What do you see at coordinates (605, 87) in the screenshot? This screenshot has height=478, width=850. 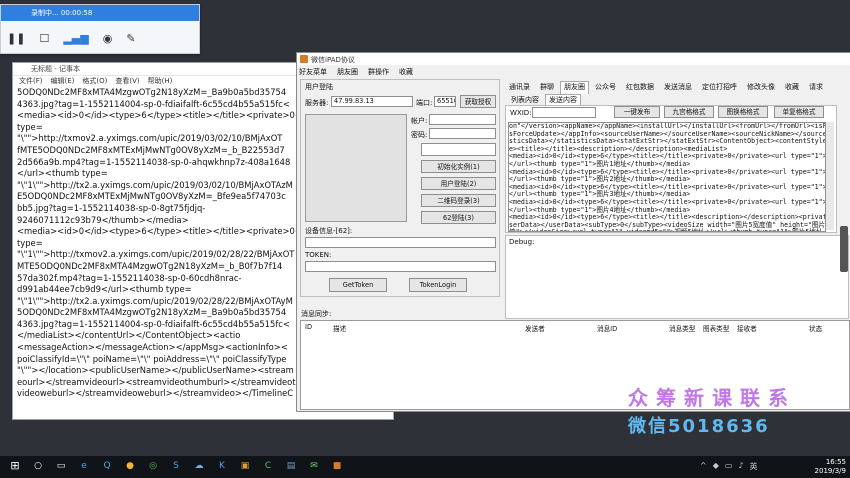 I see `tab-3: 公众号` at bounding box center [605, 87].